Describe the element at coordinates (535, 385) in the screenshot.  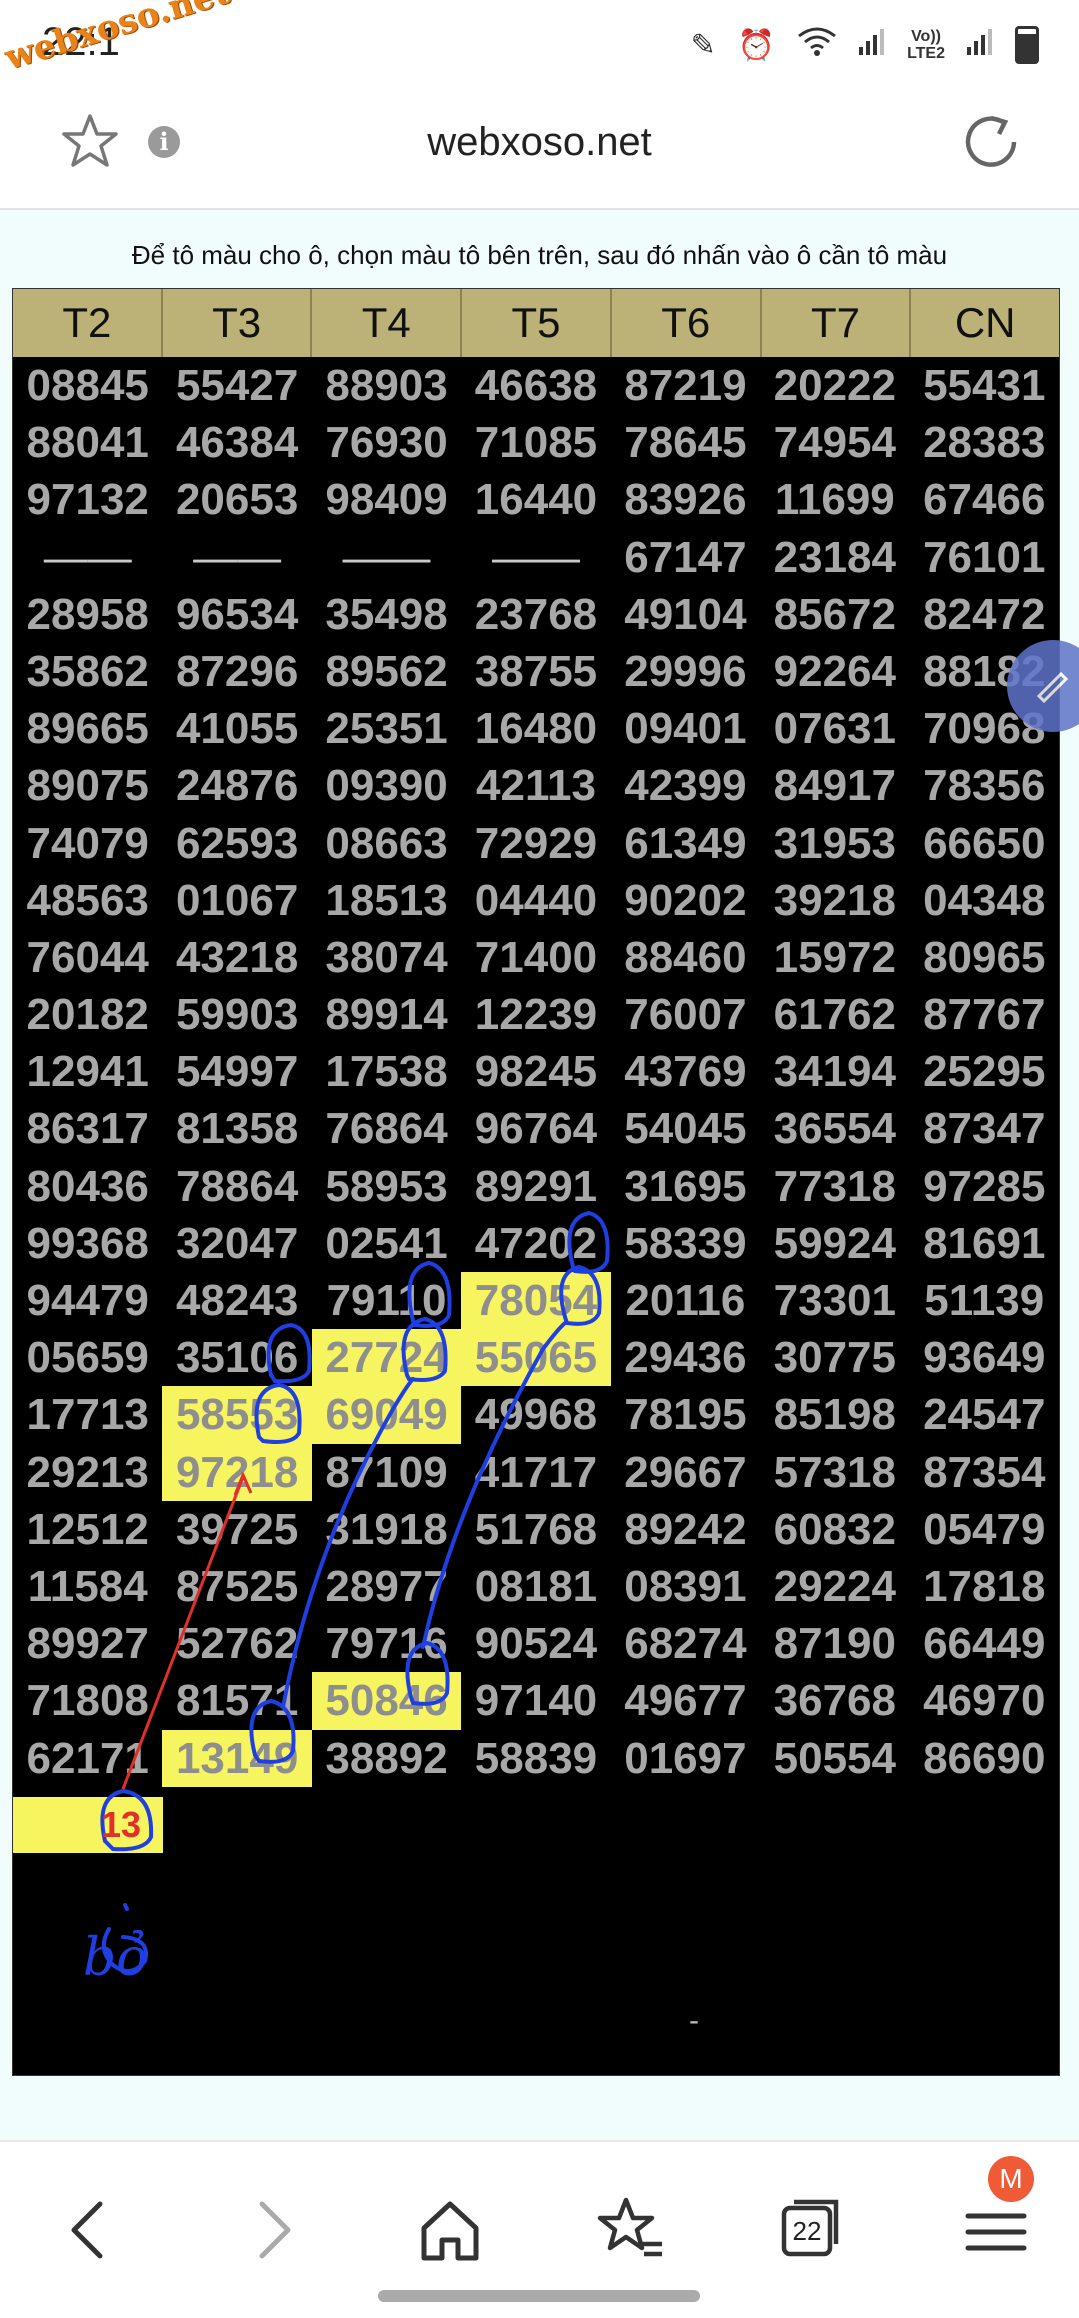
I see `table-cell: 46638` at that location.